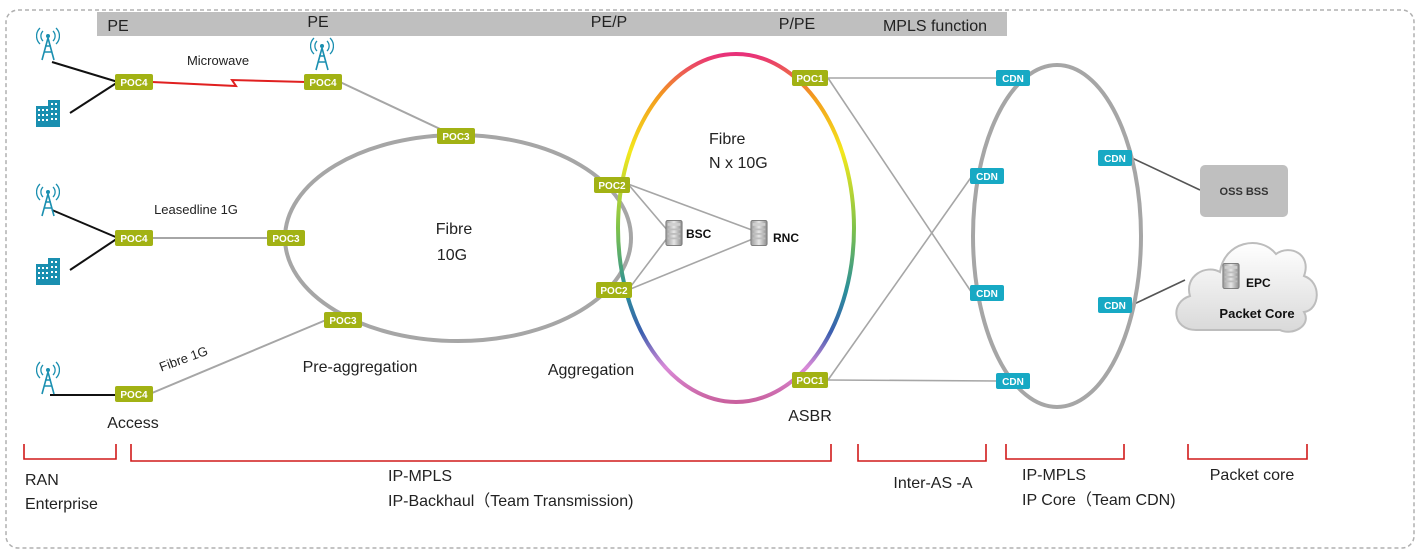 The image size is (1419, 558). Describe the element at coordinates (913, 380) in the screenshot. I see `link-poc1-cdn-bottom` at that location.